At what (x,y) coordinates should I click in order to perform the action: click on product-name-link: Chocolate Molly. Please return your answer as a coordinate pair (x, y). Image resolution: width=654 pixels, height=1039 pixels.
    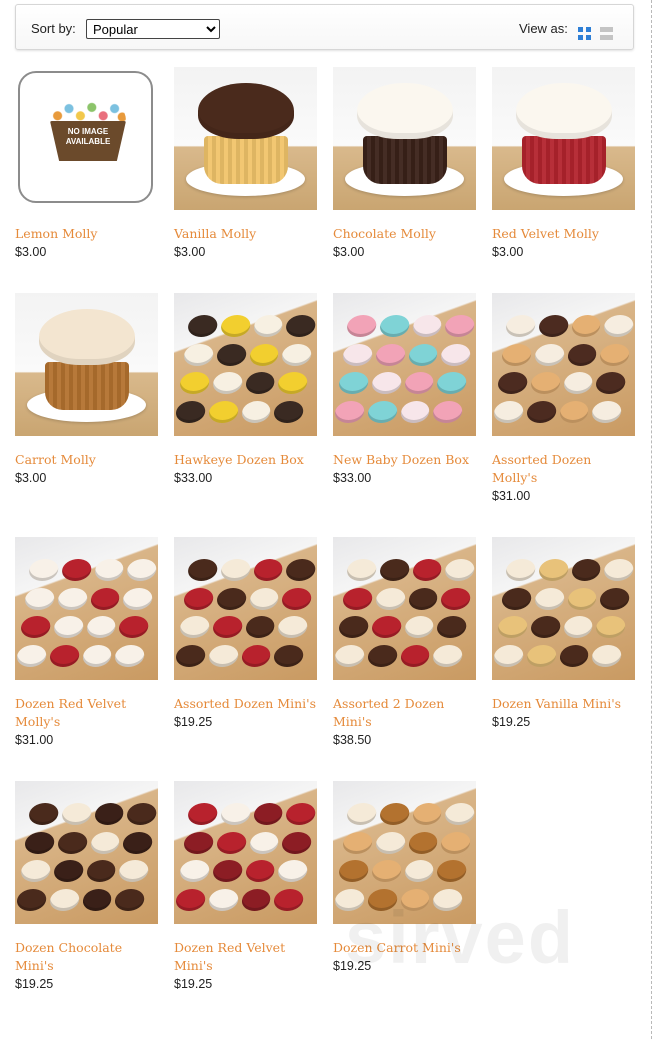
    Looking at the image, I should click on (404, 234).